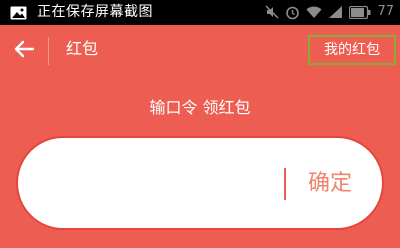 The height and width of the screenshot is (248, 400). What do you see at coordinates (360, 12) in the screenshot?
I see `battery-icon` at bounding box center [360, 12].